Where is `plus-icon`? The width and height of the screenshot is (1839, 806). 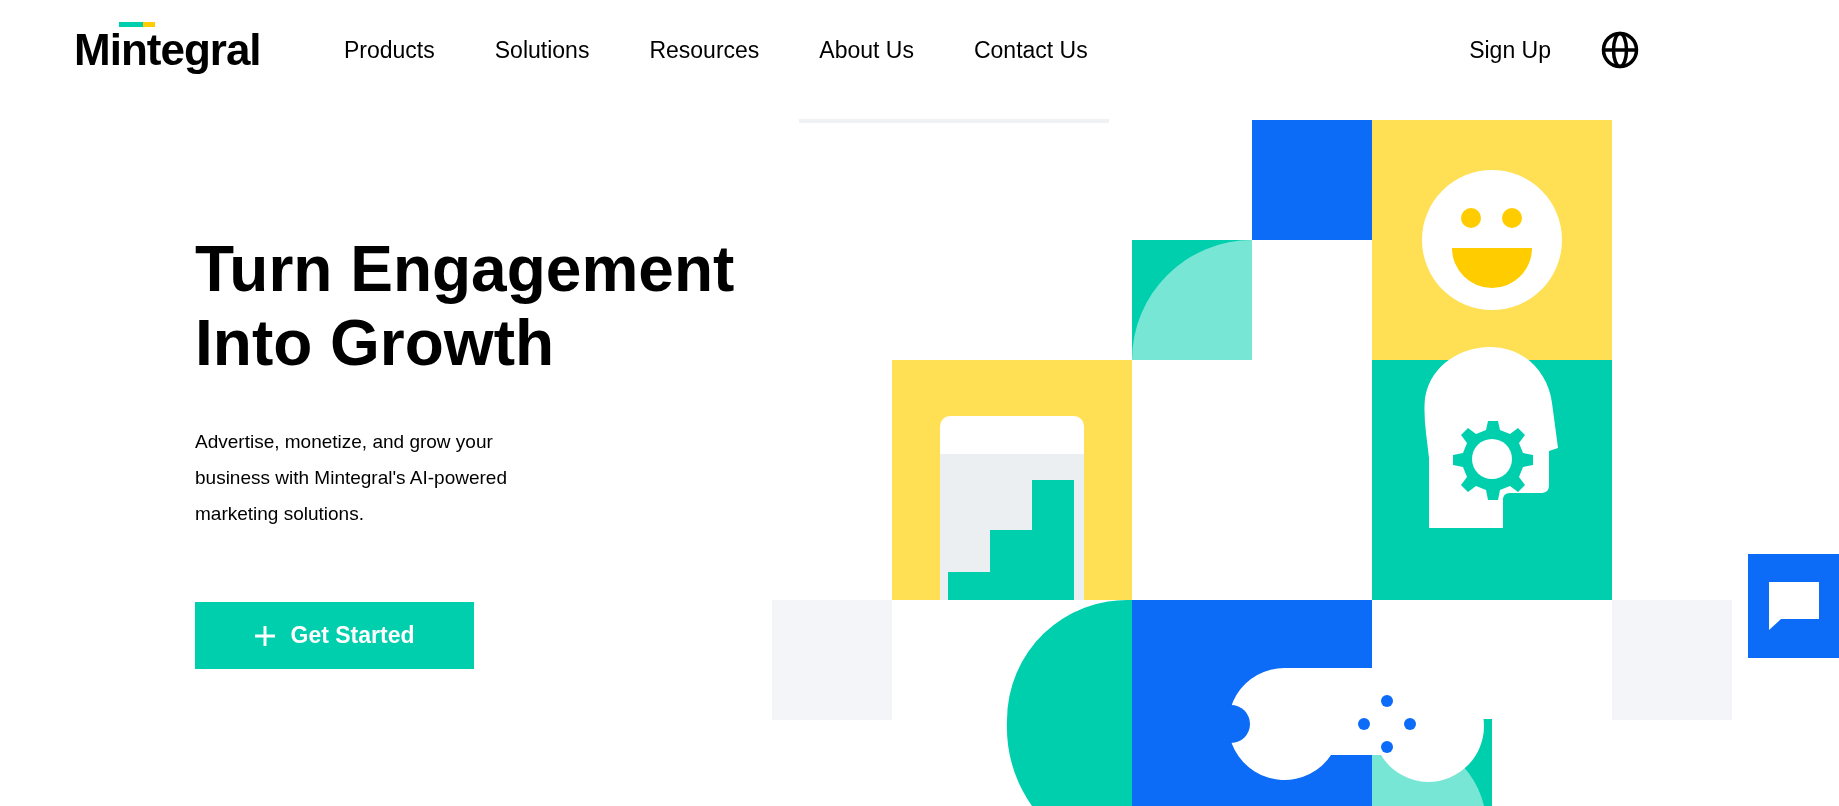
plus-icon is located at coordinates (264, 635).